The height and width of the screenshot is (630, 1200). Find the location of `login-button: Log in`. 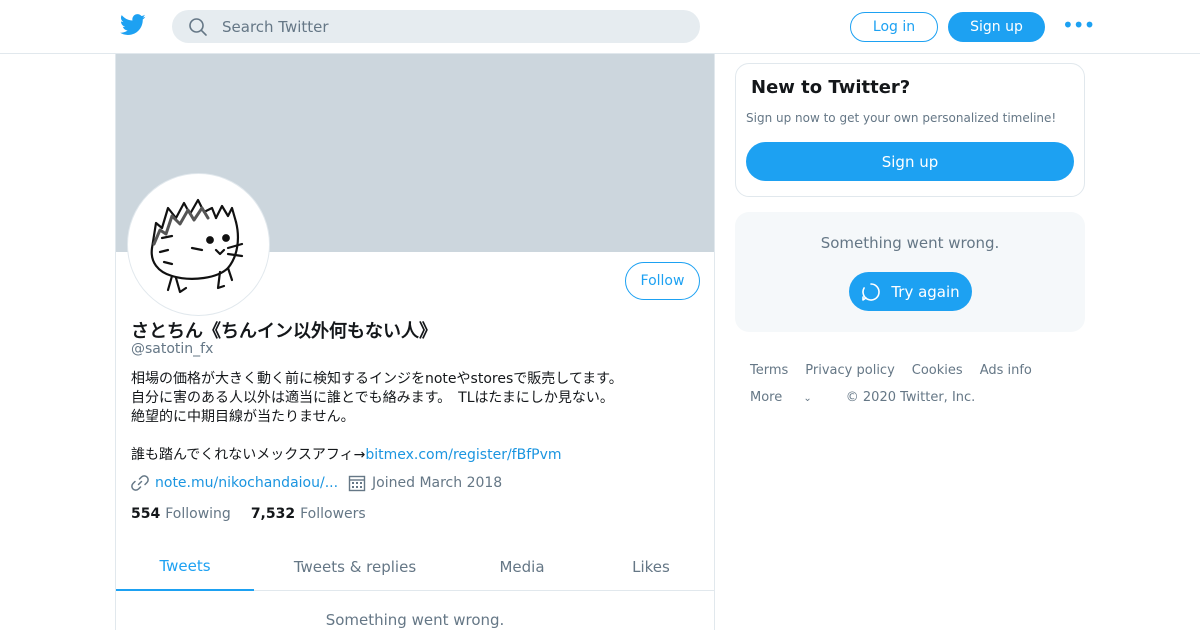

login-button: Log in is located at coordinates (894, 27).